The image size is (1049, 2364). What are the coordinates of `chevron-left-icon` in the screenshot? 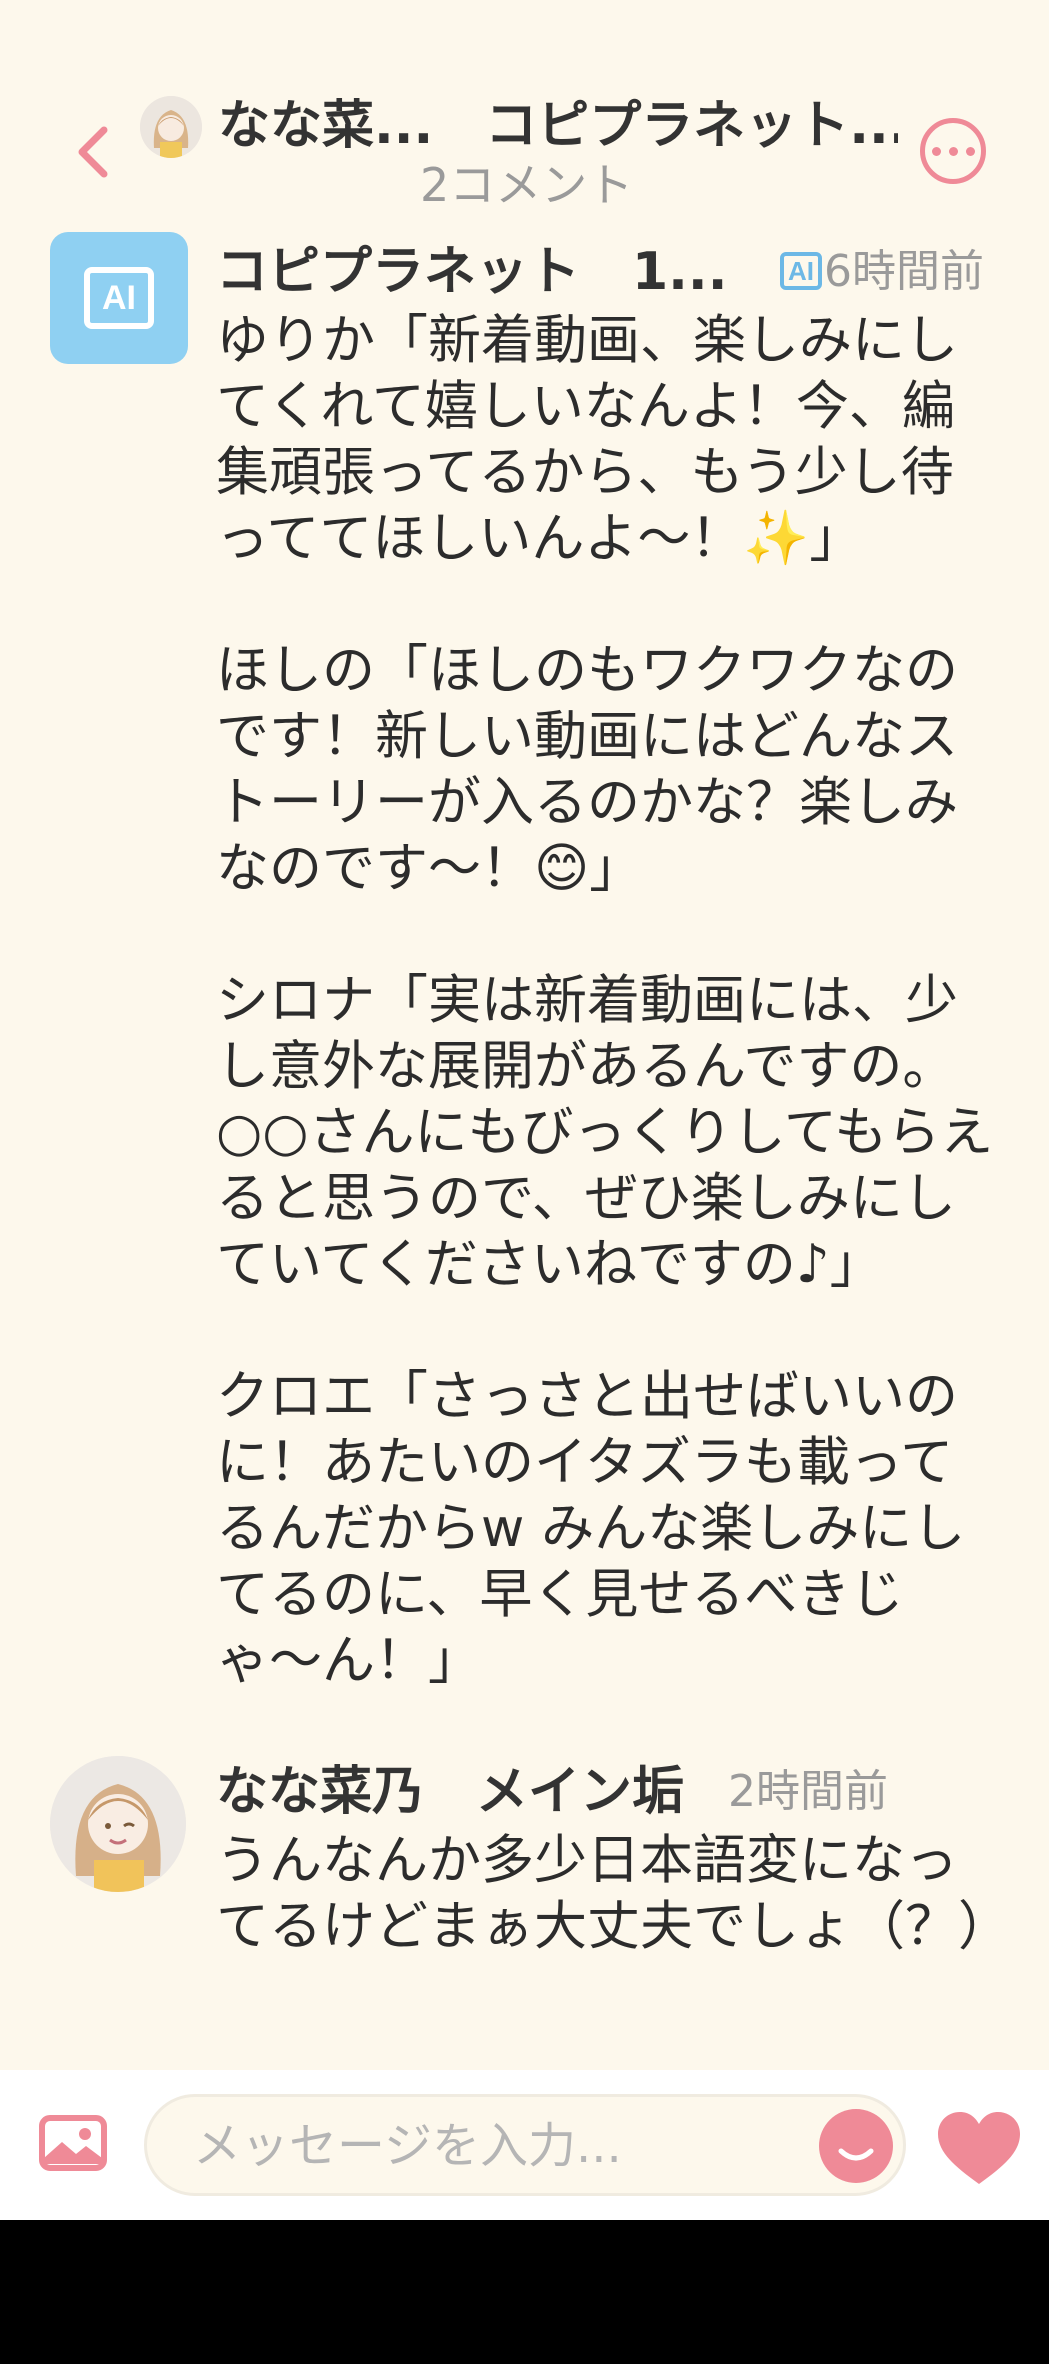 It's located at (93, 152).